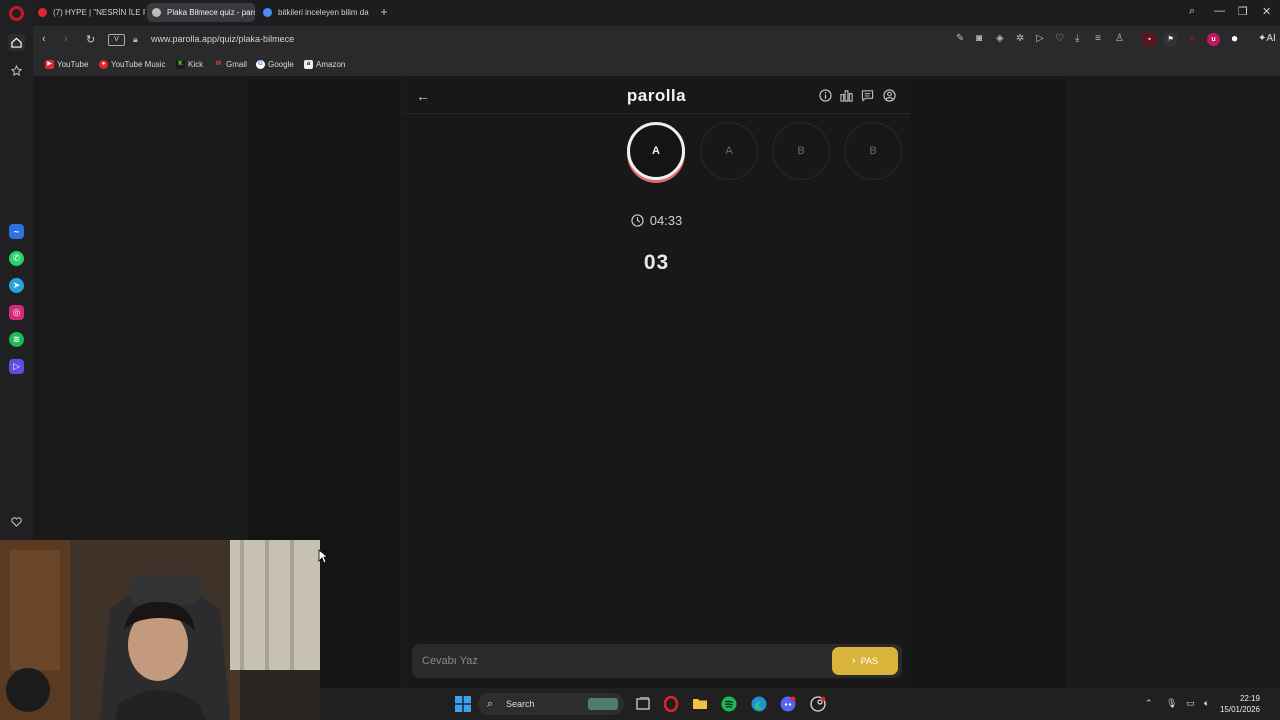 This screenshot has width=1280, height=720. Describe the element at coordinates (1234, 39) in the screenshot. I see `extensions-puzzle-icon: ⬢` at that location.